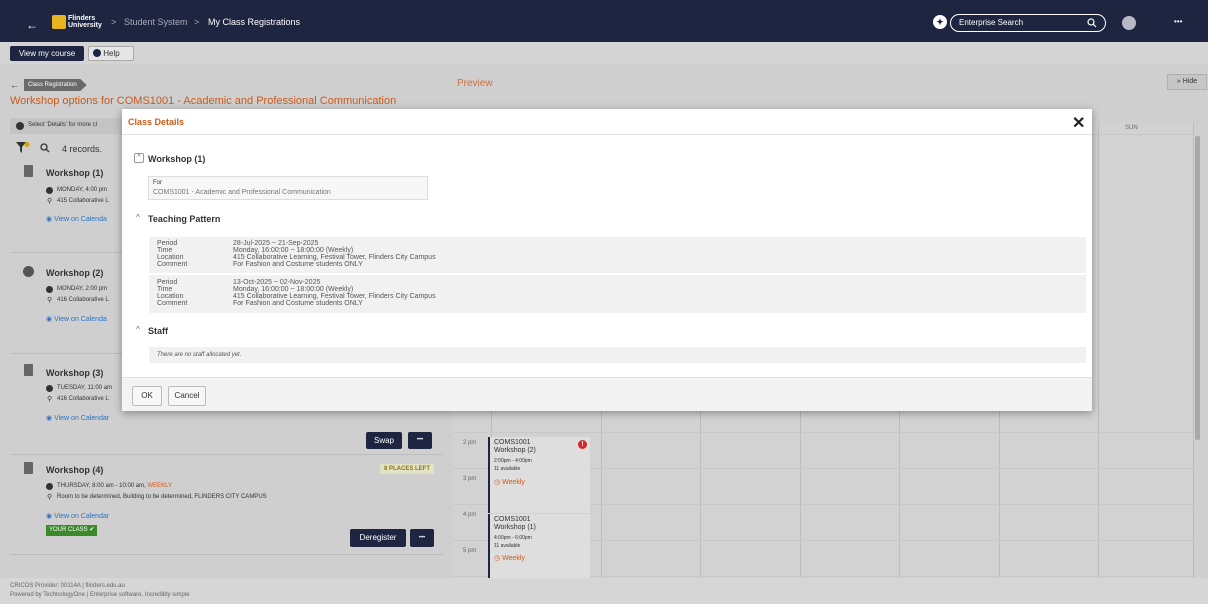  What do you see at coordinates (49, 190) in the screenshot?
I see `clock-icon` at bounding box center [49, 190].